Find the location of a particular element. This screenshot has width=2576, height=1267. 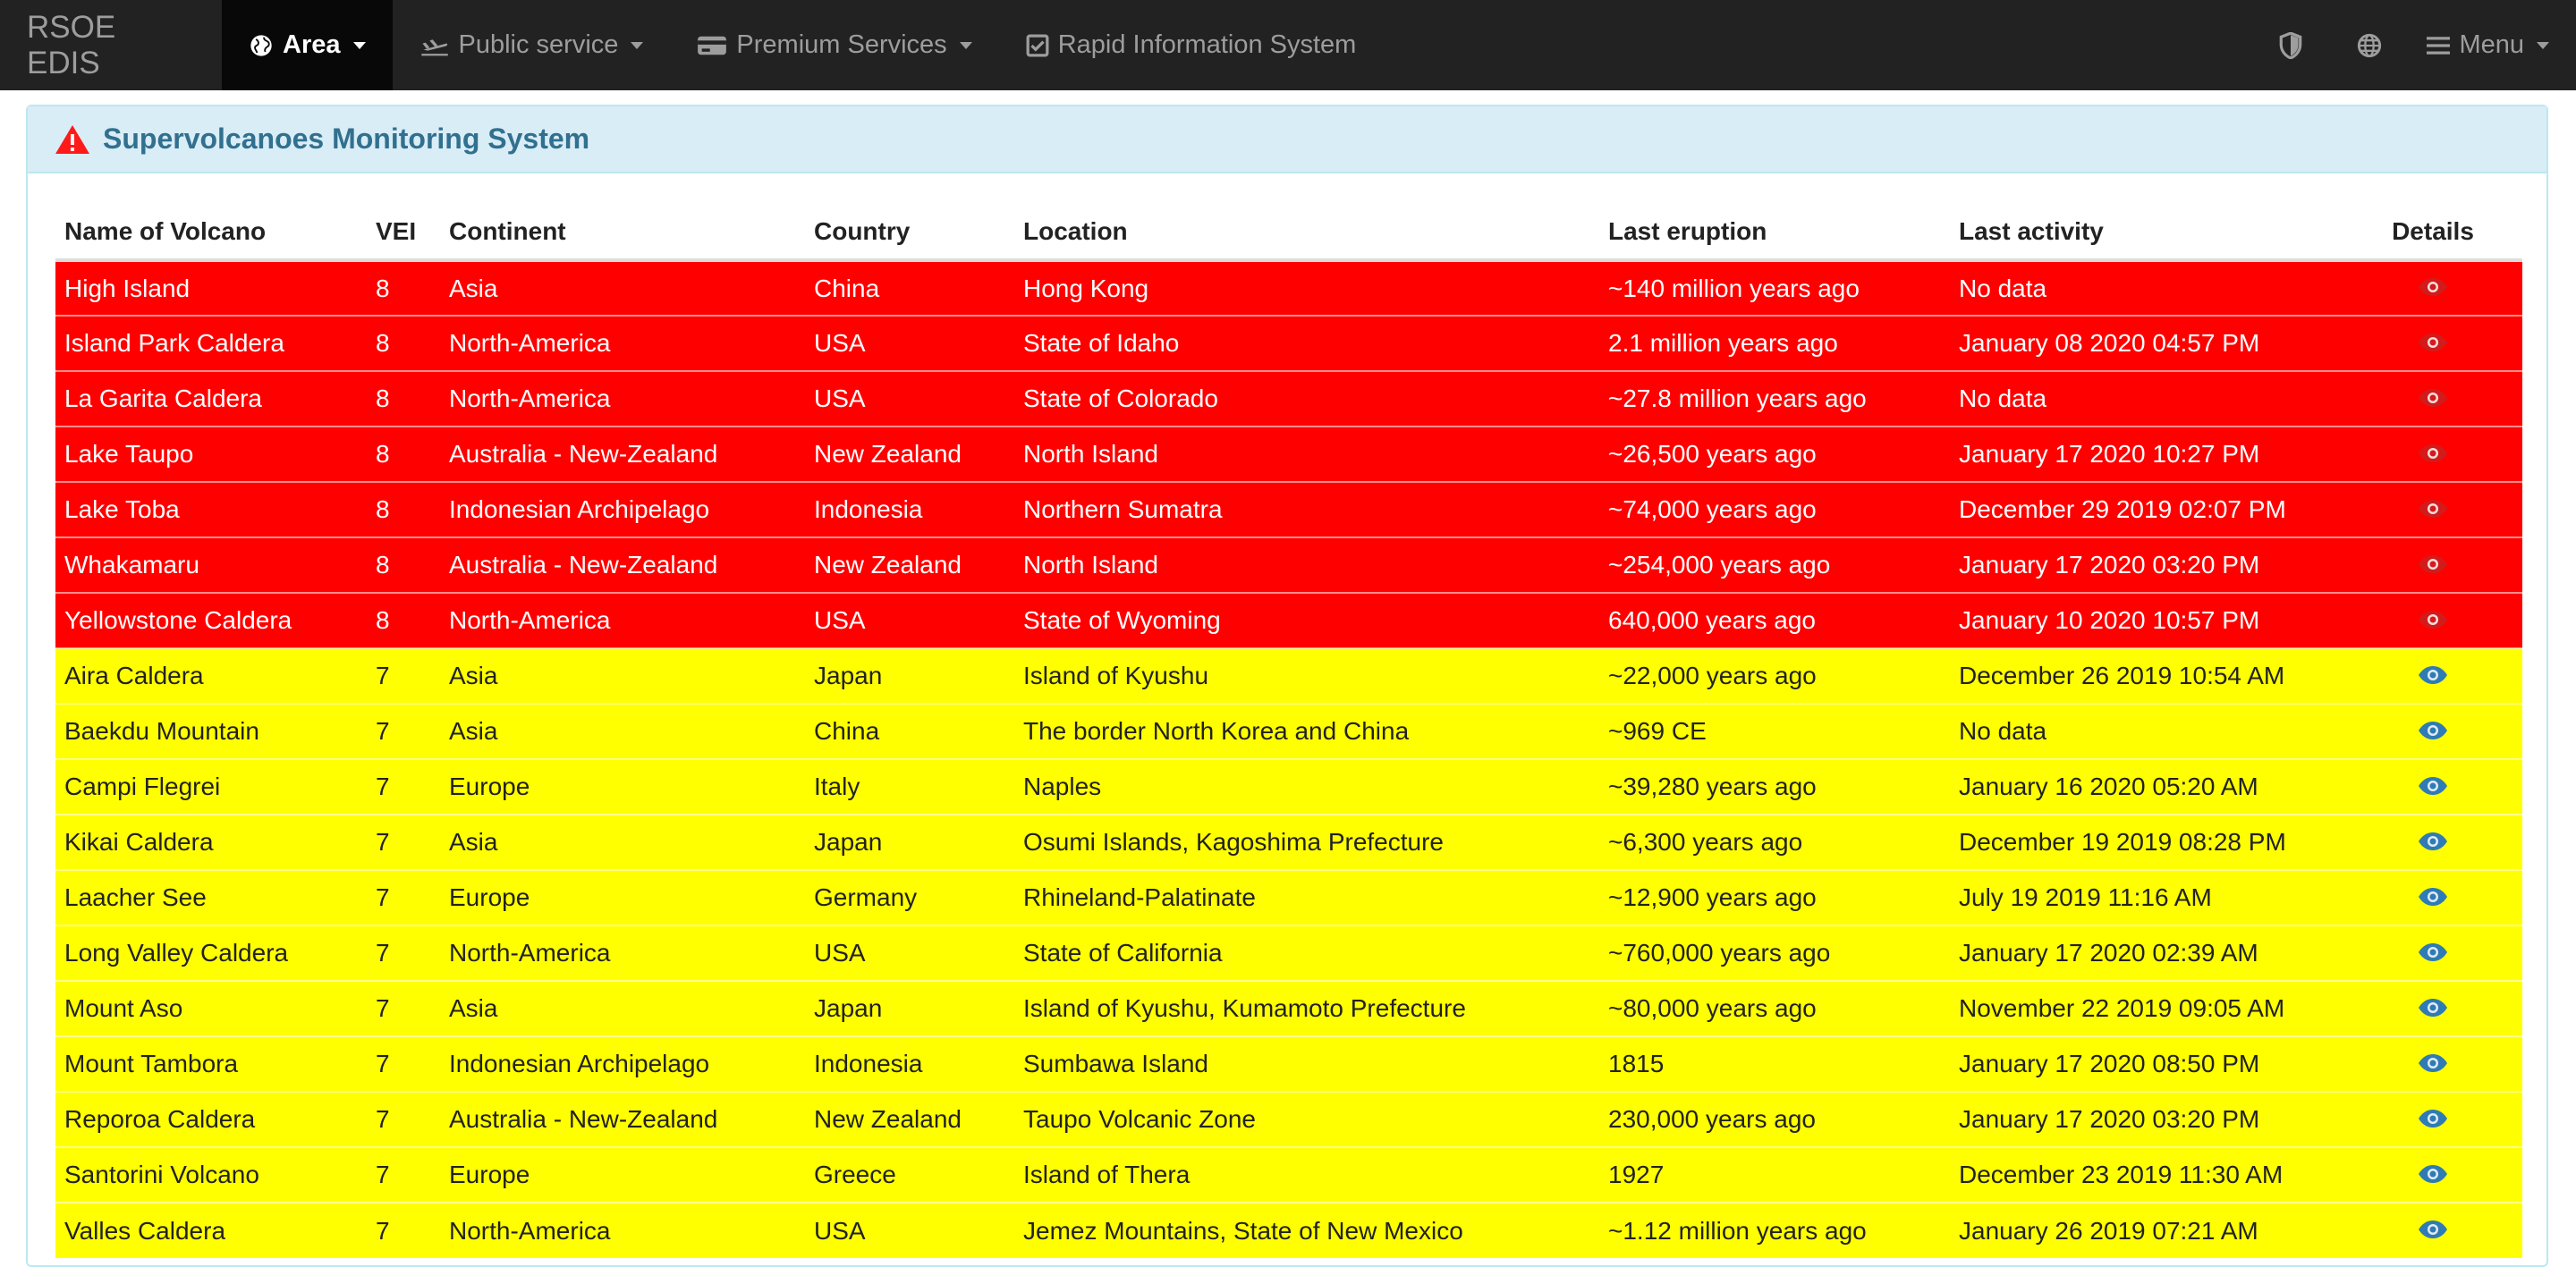

language-button is located at coordinates (2369, 45).